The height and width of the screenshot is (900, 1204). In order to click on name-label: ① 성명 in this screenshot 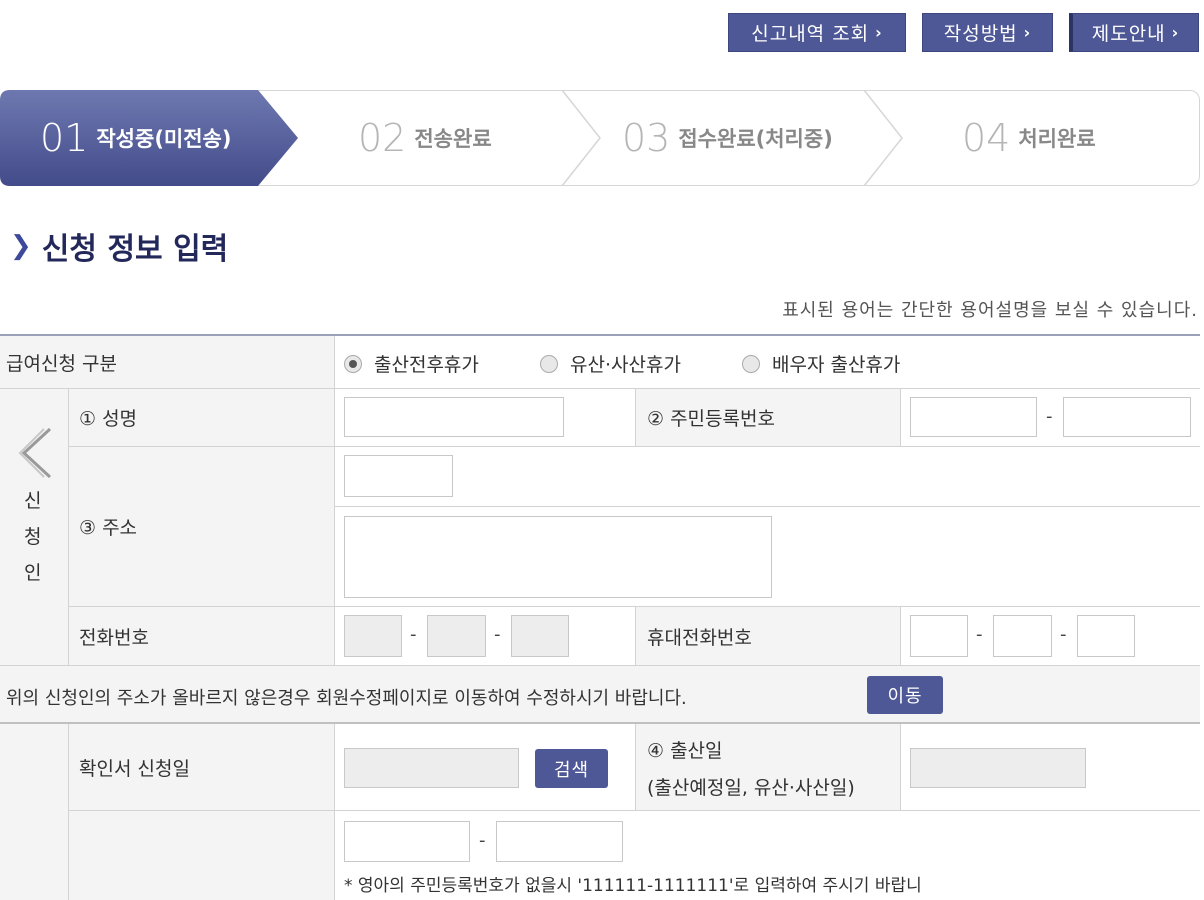, I will do `click(108, 419)`.